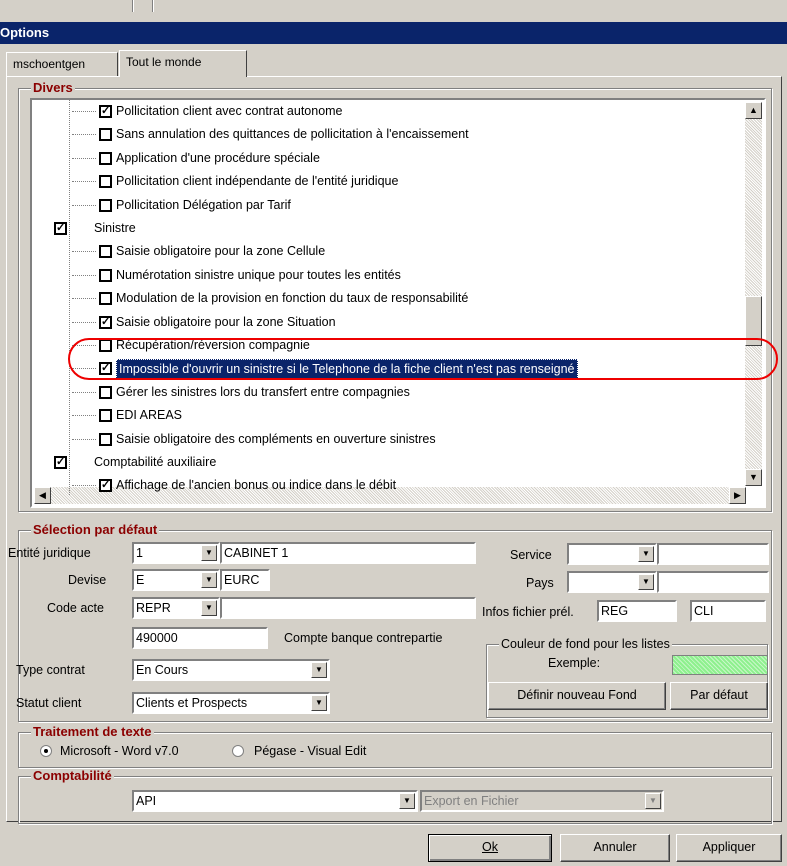 This screenshot has height=866, width=787. What do you see at coordinates (713, 582) in the screenshot?
I see `pays-name-field` at bounding box center [713, 582].